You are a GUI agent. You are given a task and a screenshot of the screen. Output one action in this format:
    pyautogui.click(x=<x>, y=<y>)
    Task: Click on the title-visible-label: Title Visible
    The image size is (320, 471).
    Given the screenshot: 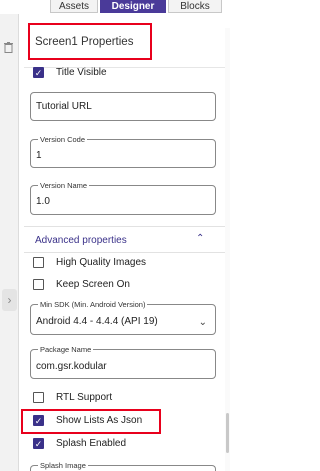 What is the action you would take?
    pyautogui.click(x=81, y=72)
    